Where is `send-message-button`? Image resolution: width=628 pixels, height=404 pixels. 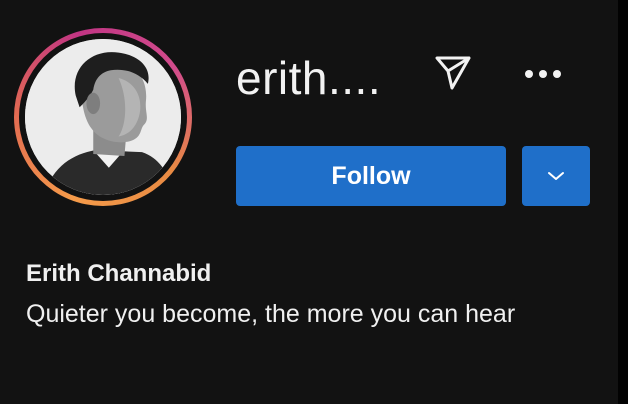
send-message-button is located at coordinates (453, 72).